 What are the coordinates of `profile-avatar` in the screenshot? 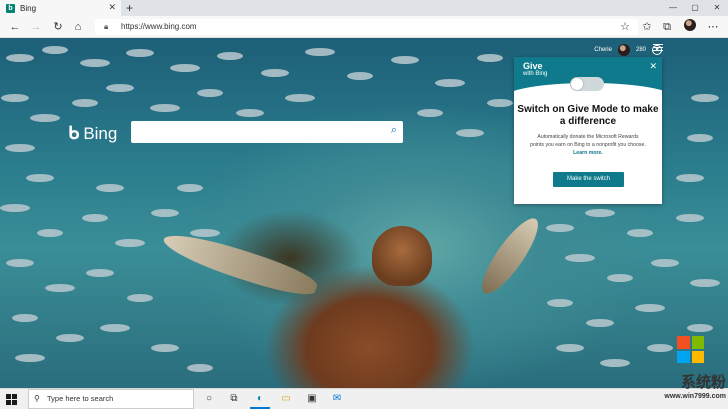 It's located at (690, 25).